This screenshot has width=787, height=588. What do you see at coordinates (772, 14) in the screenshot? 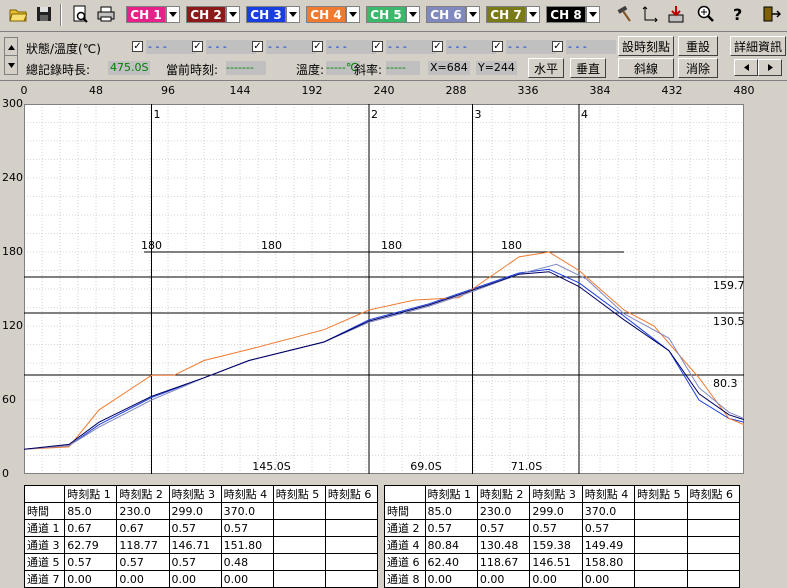
I see `exit-icon` at bounding box center [772, 14].